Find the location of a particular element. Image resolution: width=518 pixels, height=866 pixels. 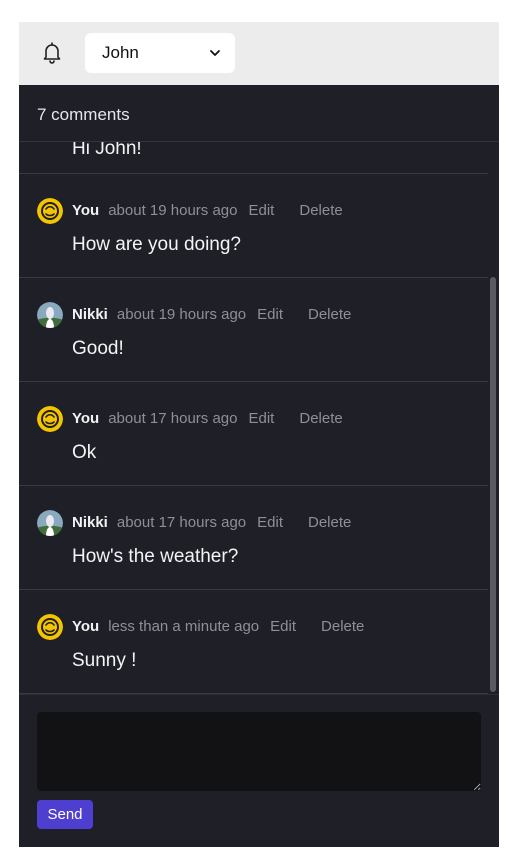

comment-body: How's the weather? is located at coordinates (155, 556).